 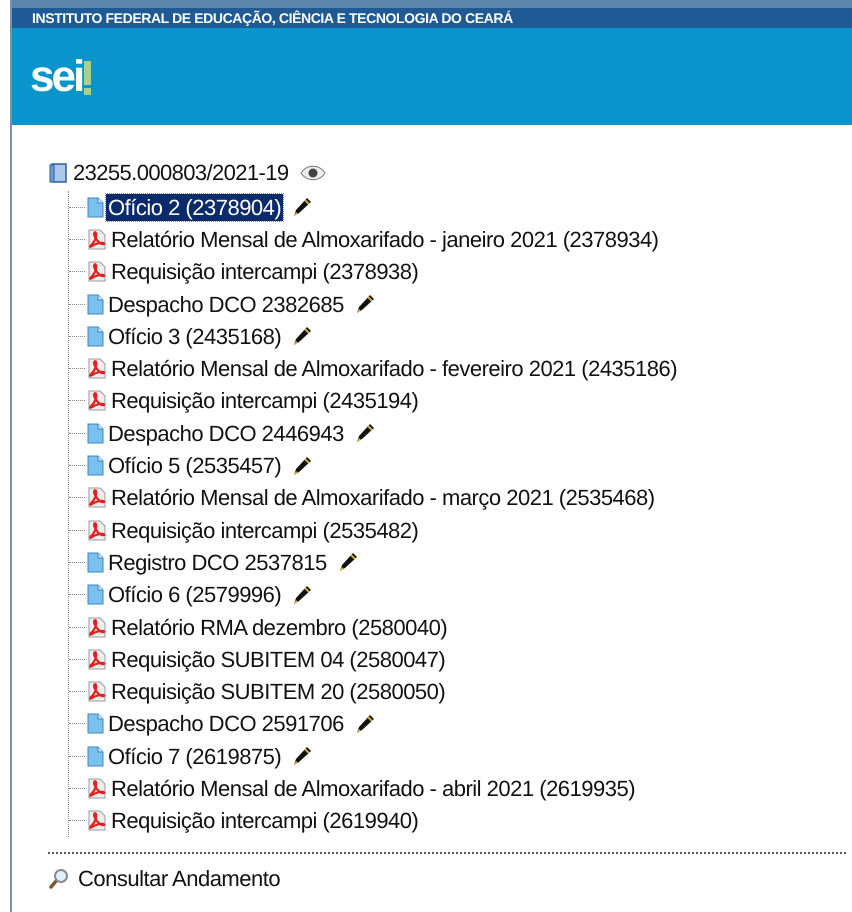 What do you see at coordinates (226, 304) in the screenshot?
I see `document-link: Despacho DCO 2382685` at bounding box center [226, 304].